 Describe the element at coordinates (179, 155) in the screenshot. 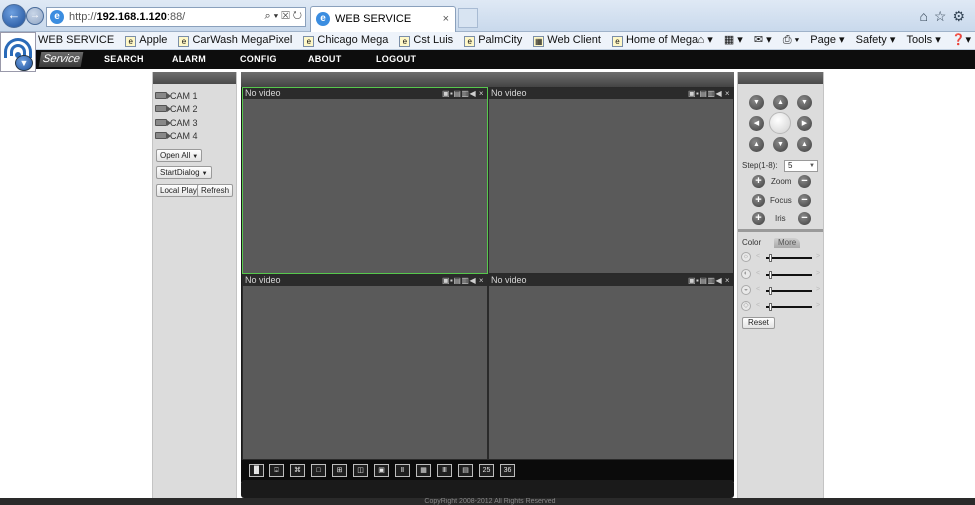

I see `open-all-button: Open All ▼` at that location.